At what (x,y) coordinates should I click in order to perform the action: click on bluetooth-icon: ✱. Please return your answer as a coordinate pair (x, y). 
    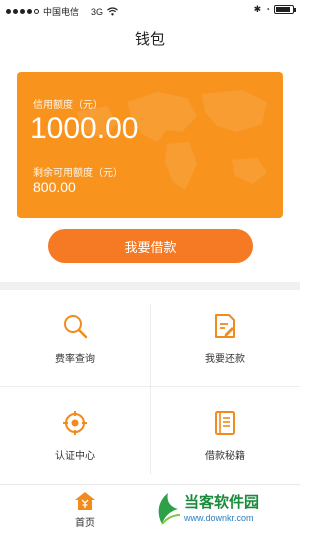
    Looking at the image, I should click on (257, 9).